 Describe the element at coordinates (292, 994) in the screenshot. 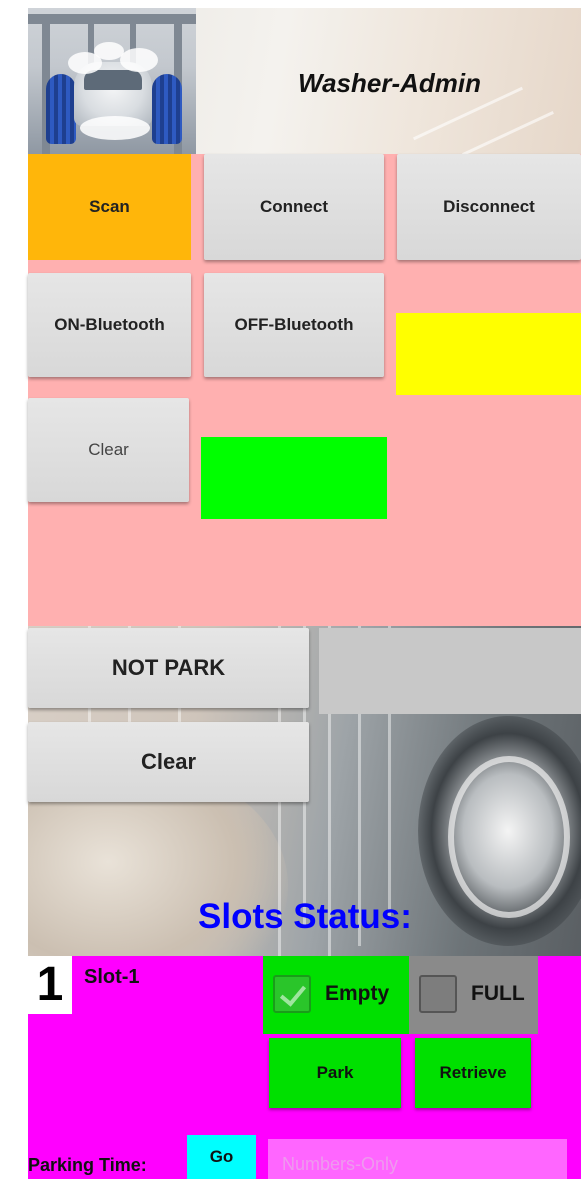

I see `empty-checkbox` at that location.